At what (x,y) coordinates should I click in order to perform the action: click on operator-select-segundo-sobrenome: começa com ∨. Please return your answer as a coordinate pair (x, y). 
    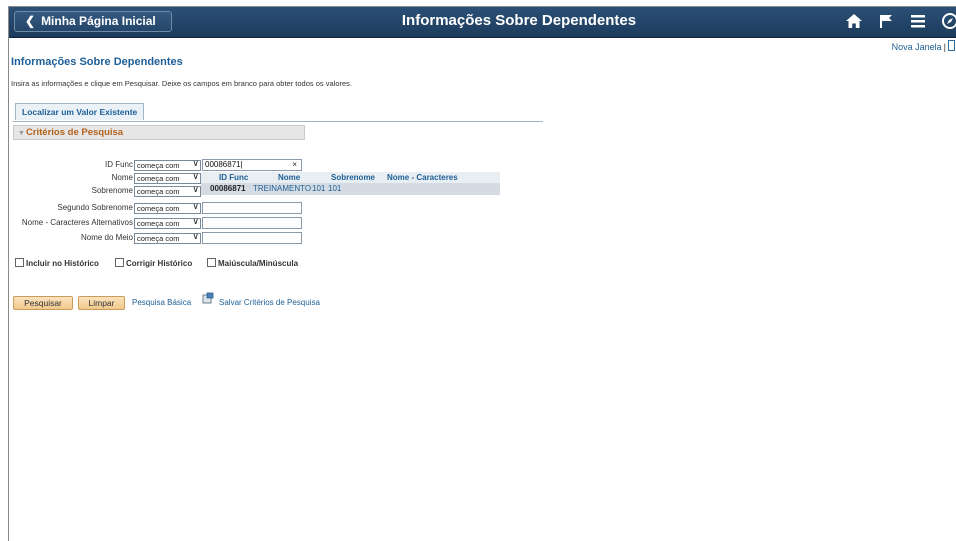
    Looking at the image, I should click on (167, 207).